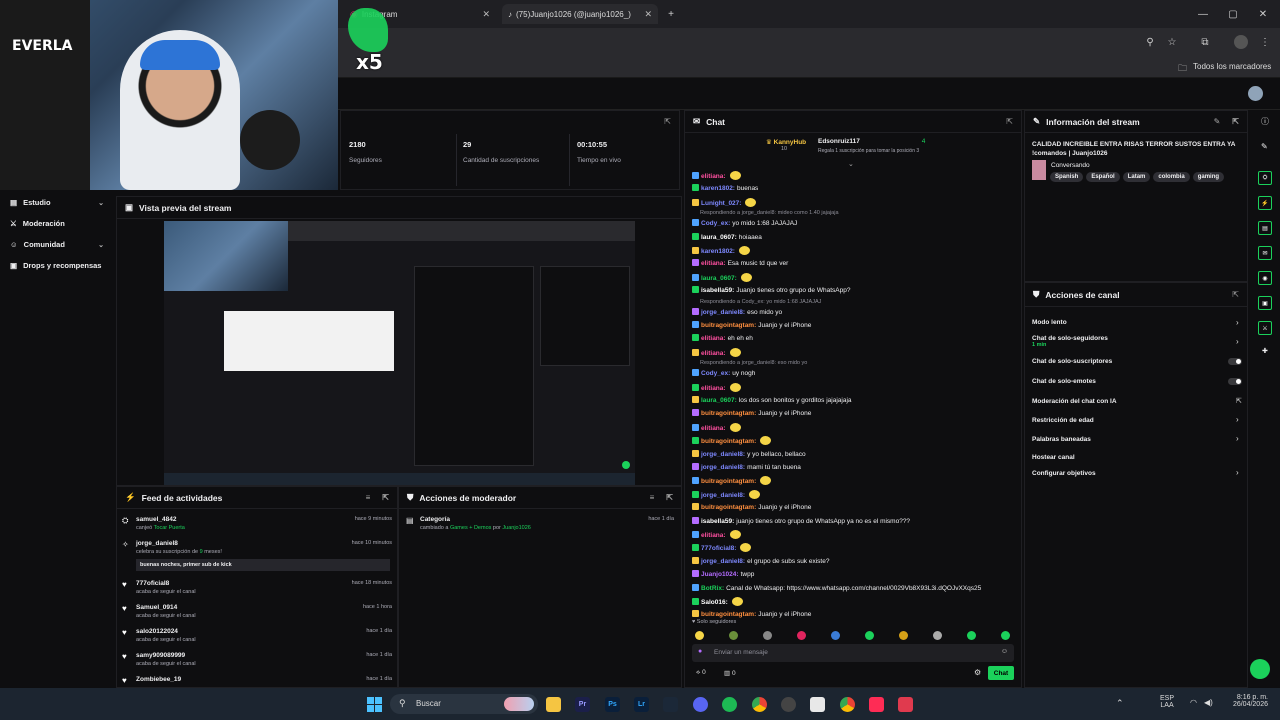  Describe the element at coordinates (1067, 177) in the screenshot. I see `tag: Spanish` at that location.